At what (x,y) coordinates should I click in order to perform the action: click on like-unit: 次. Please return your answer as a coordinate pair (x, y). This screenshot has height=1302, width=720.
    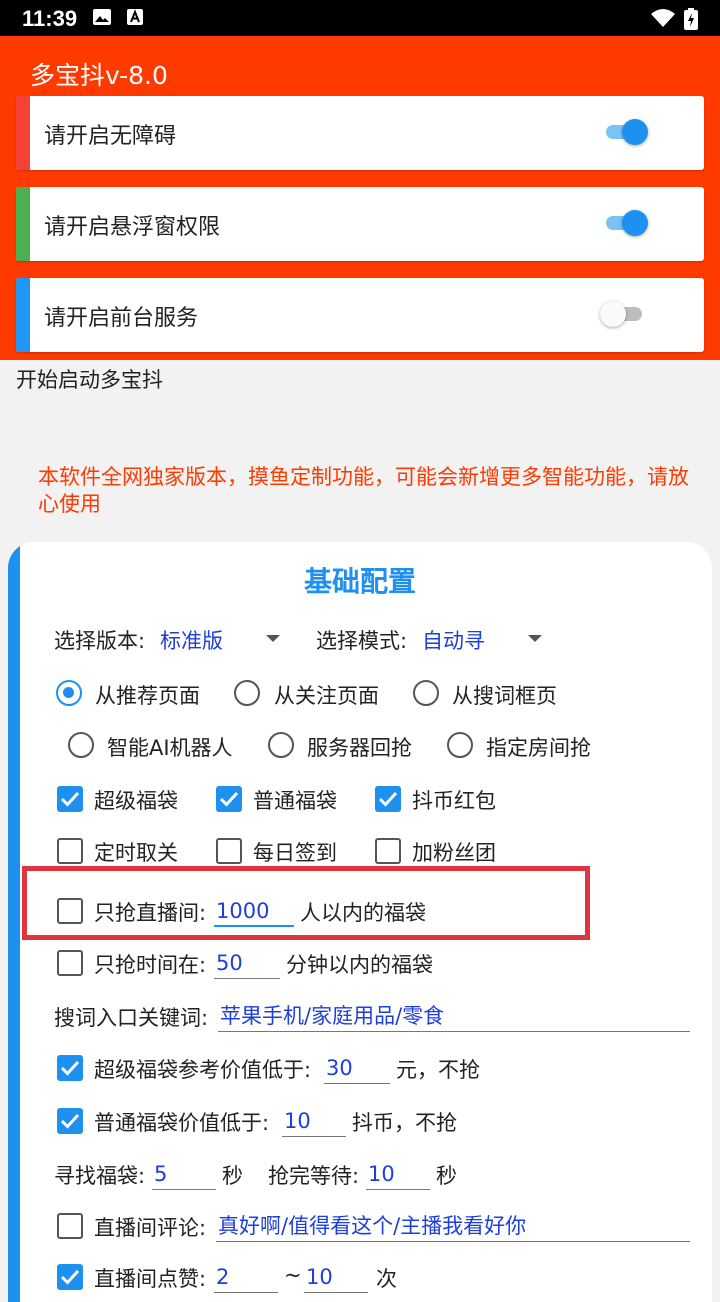
    Looking at the image, I should click on (386, 1279).